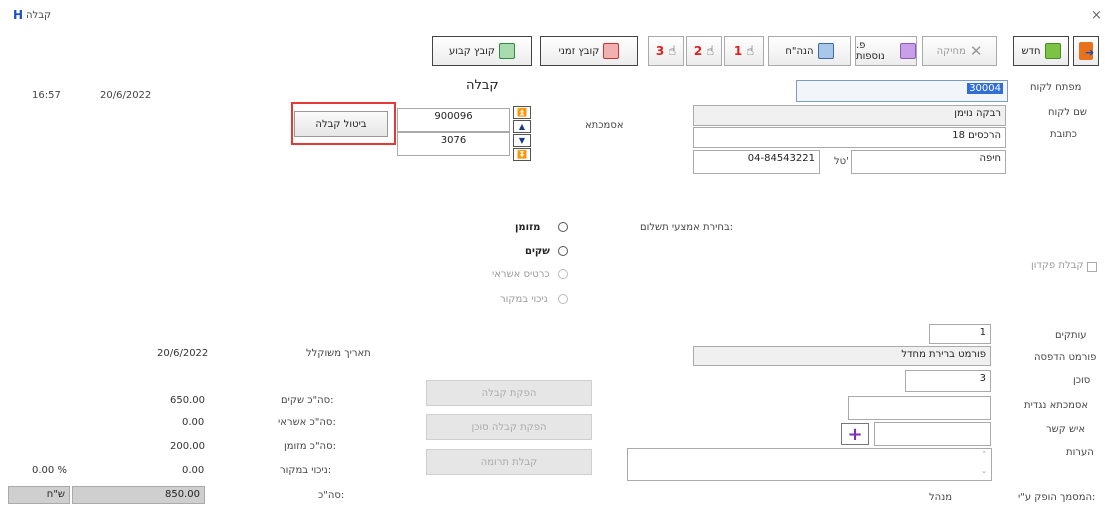 This screenshot has width=1105, height=521. What do you see at coordinates (919, 408) in the screenshot?
I see `counter-reference-field` at bounding box center [919, 408].